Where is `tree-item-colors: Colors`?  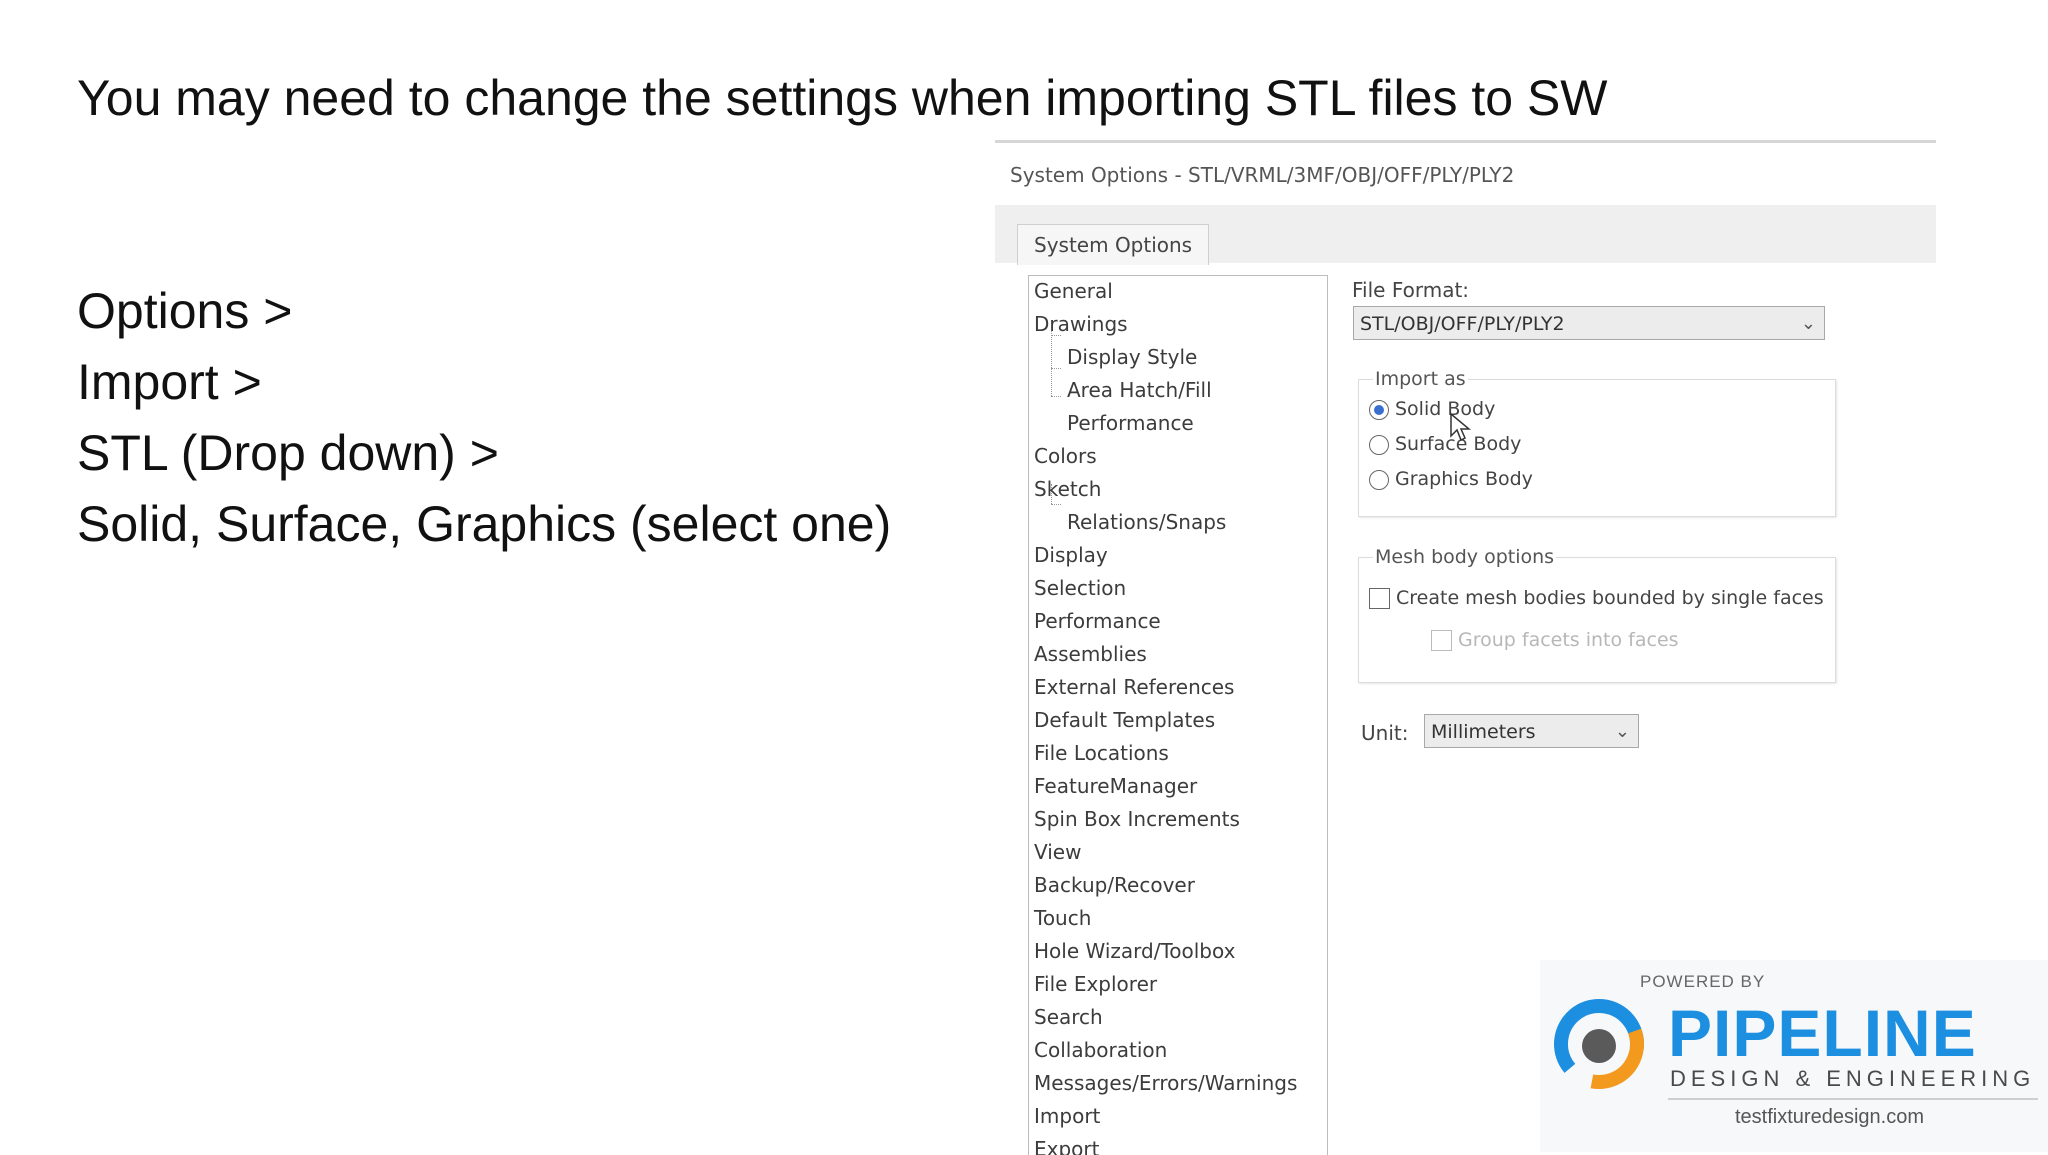 tree-item-colors: Colors is located at coordinates (1065, 456).